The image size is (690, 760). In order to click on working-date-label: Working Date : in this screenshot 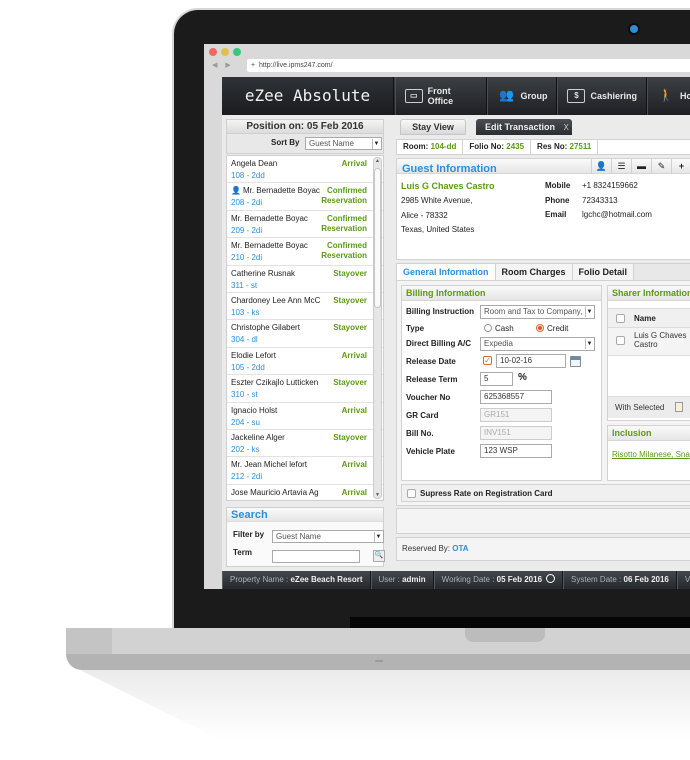, I will do `click(468, 579)`.